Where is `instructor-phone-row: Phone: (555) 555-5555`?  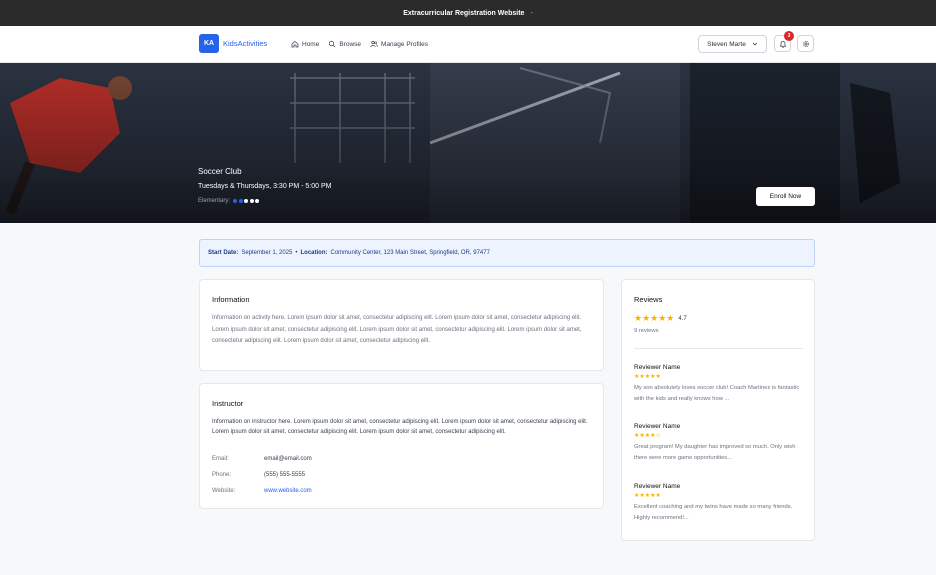 instructor-phone-row: Phone: (555) 555-5555 is located at coordinates (258, 475).